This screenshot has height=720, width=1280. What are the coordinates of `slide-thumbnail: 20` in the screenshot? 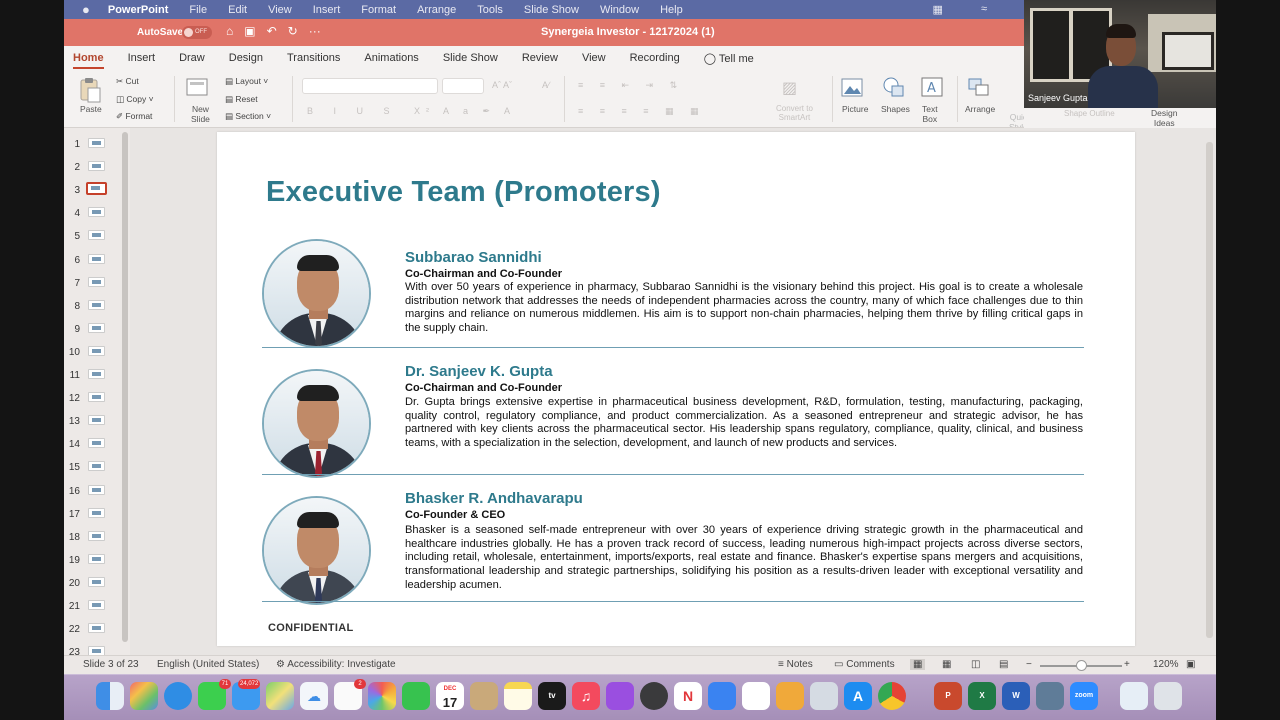 It's located at (95, 582).